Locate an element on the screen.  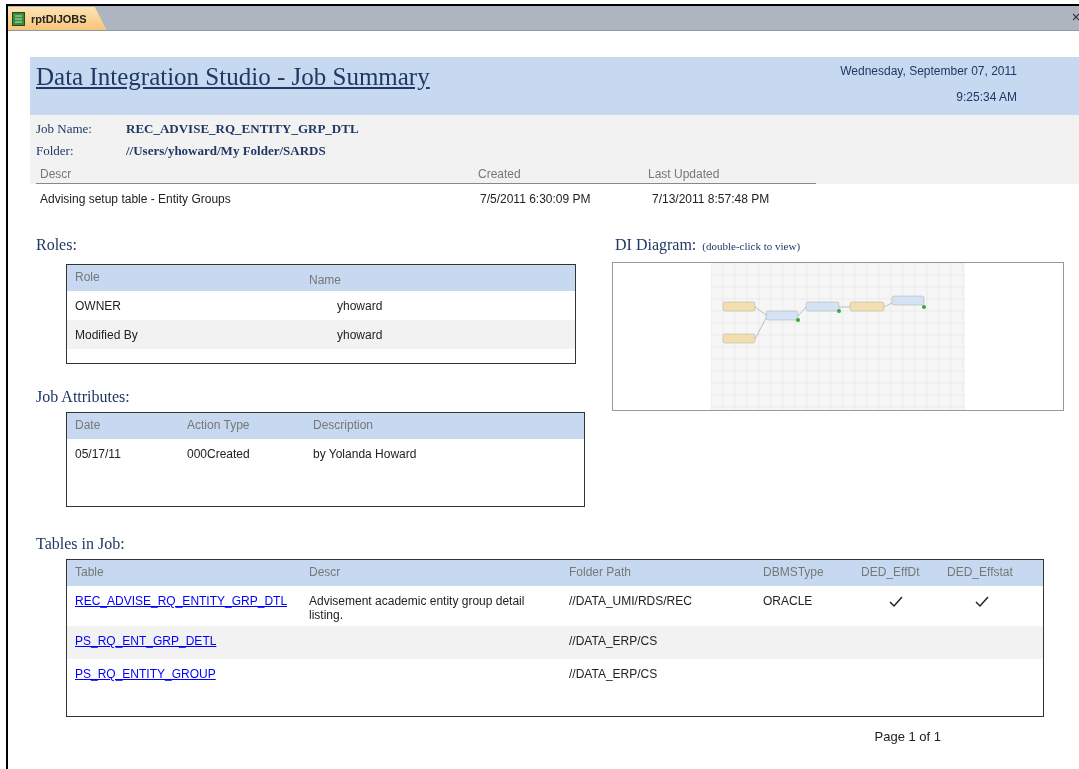
table-cell-text: OWNER is located at coordinates (98, 305).